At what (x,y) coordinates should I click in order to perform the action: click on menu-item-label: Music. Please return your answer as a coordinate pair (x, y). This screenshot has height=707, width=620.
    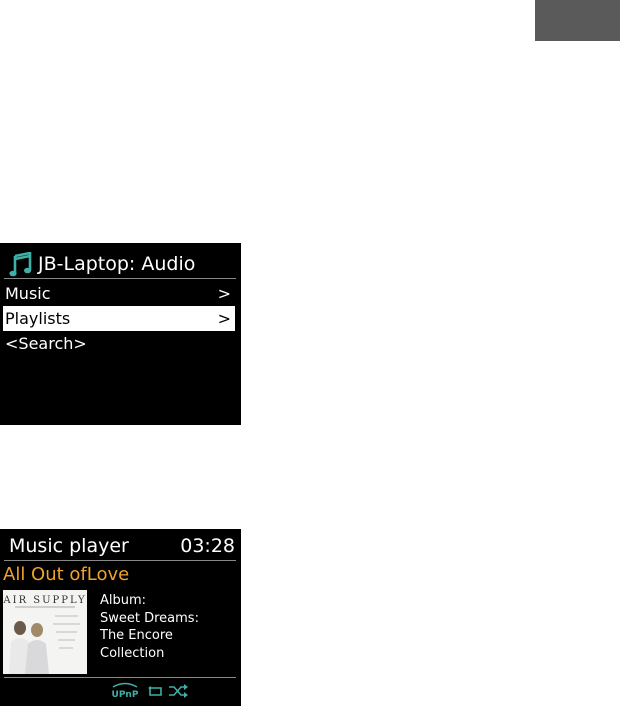
    Looking at the image, I should click on (28, 293).